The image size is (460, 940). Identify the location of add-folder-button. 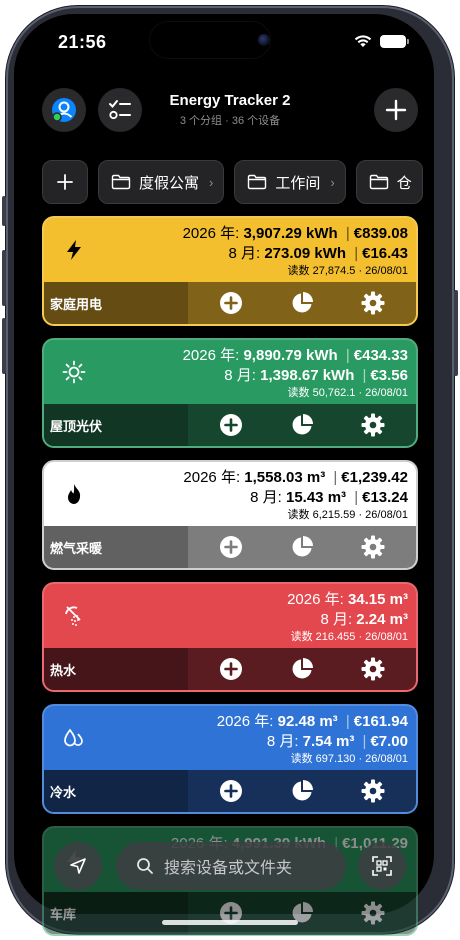
(65, 182).